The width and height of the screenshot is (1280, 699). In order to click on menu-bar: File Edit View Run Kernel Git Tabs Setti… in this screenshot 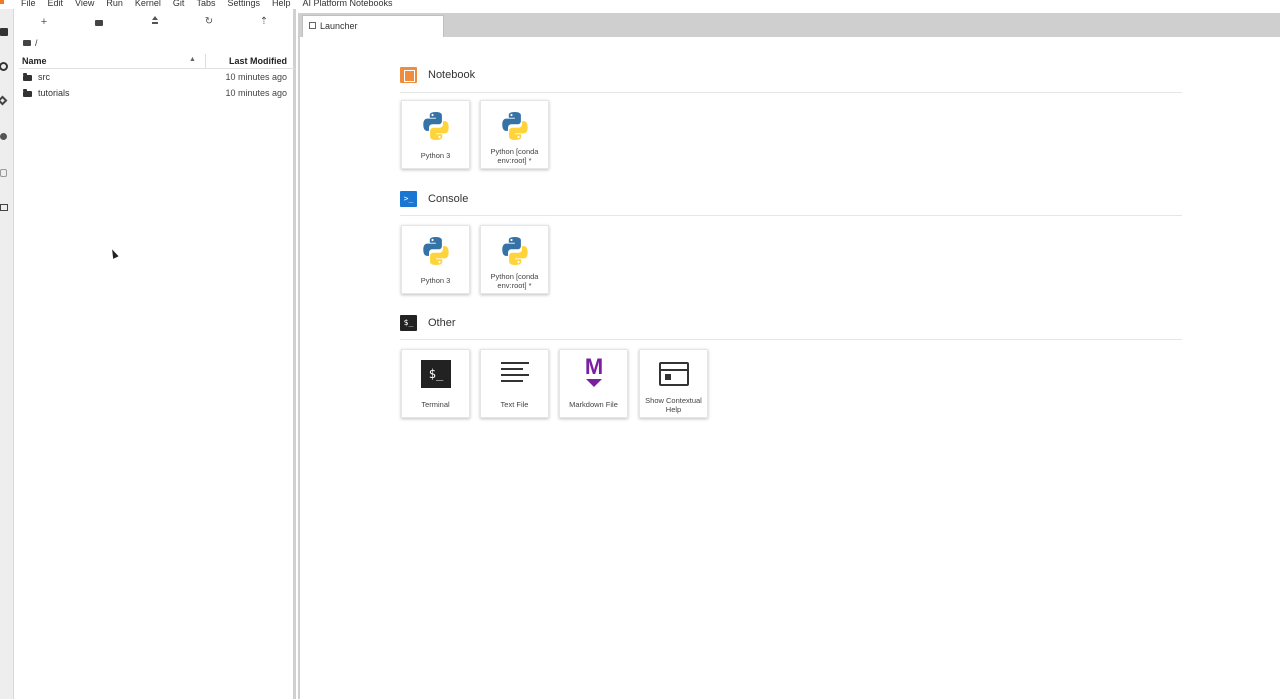, I will do `click(640, 4)`.